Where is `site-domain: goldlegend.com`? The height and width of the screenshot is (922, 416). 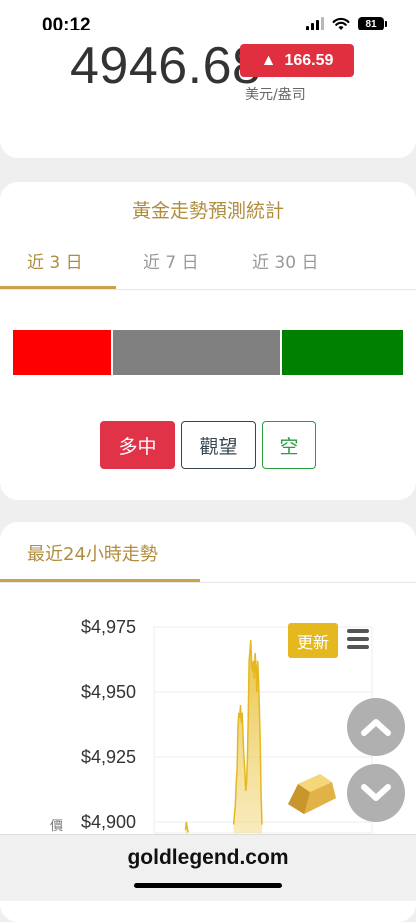 site-domain: goldlegend.com is located at coordinates (208, 858).